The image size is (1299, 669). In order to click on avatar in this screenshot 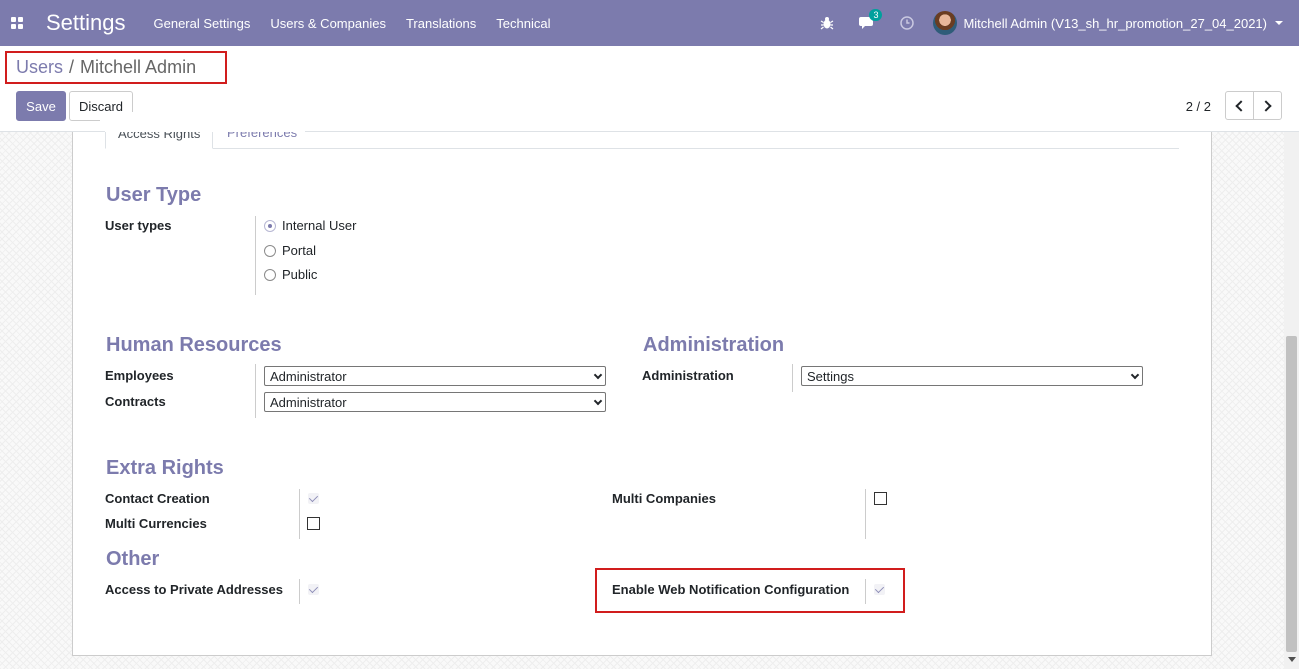, I will do `click(945, 23)`.